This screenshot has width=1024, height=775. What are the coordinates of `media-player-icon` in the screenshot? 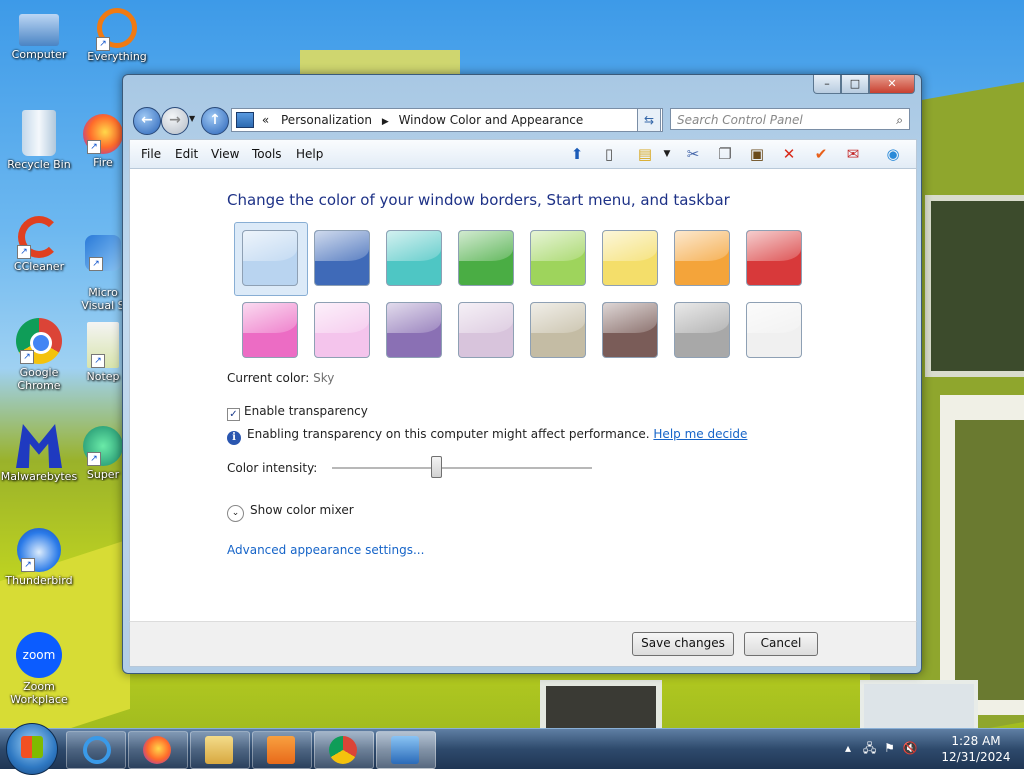 It's located at (281, 750).